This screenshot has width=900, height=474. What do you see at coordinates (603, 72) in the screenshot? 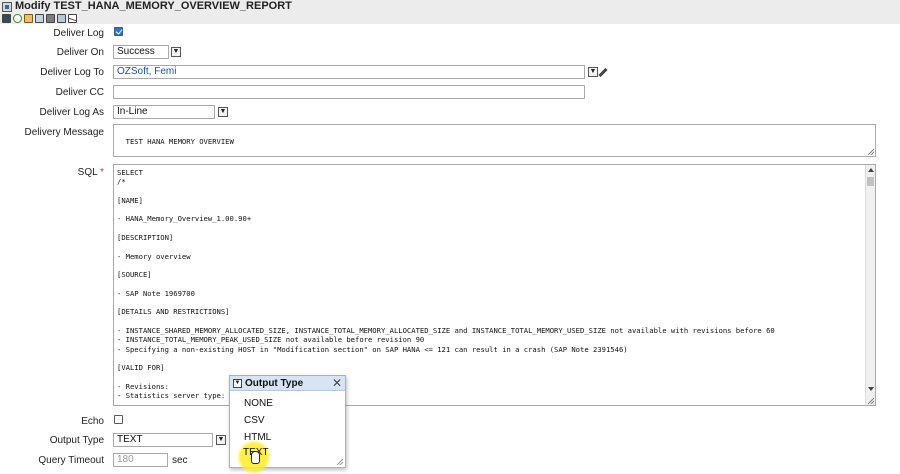
I see `pencil-icon` at bounding box center [603, 72].